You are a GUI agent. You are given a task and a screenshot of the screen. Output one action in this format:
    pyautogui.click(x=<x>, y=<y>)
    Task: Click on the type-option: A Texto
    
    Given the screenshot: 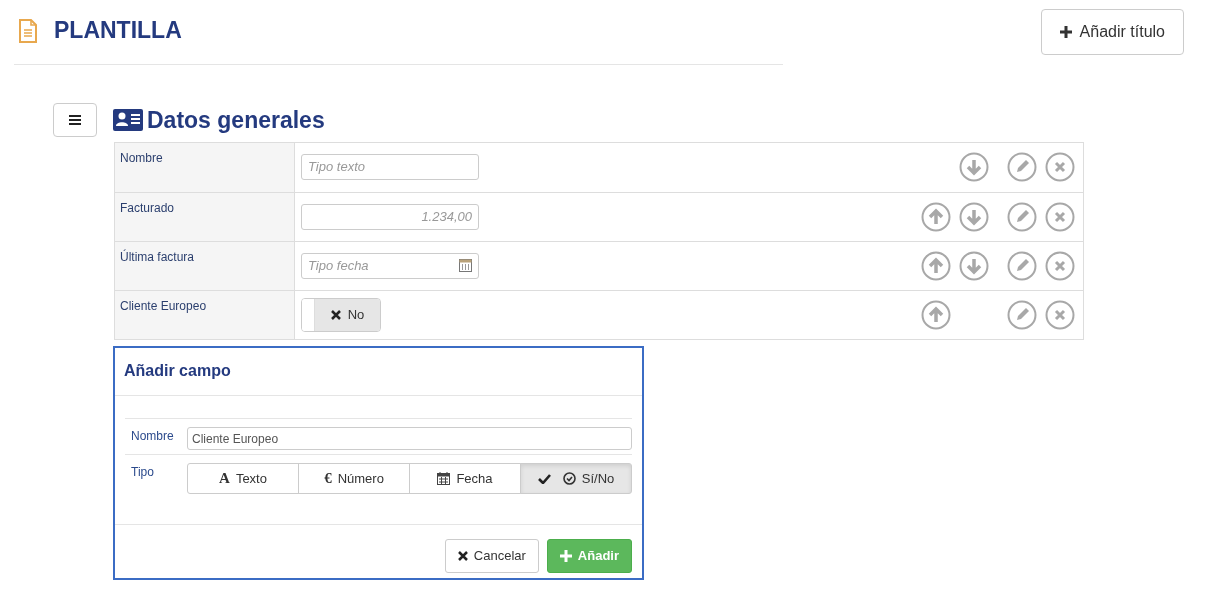 What is the action you would take?
    pyautogui.click(x=243, y=478)
    